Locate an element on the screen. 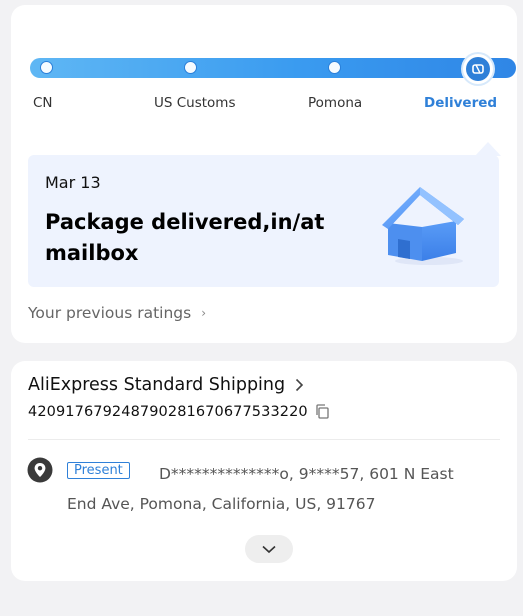  stop-label-us-customs: US Customs is located at coordinates (195, 103).